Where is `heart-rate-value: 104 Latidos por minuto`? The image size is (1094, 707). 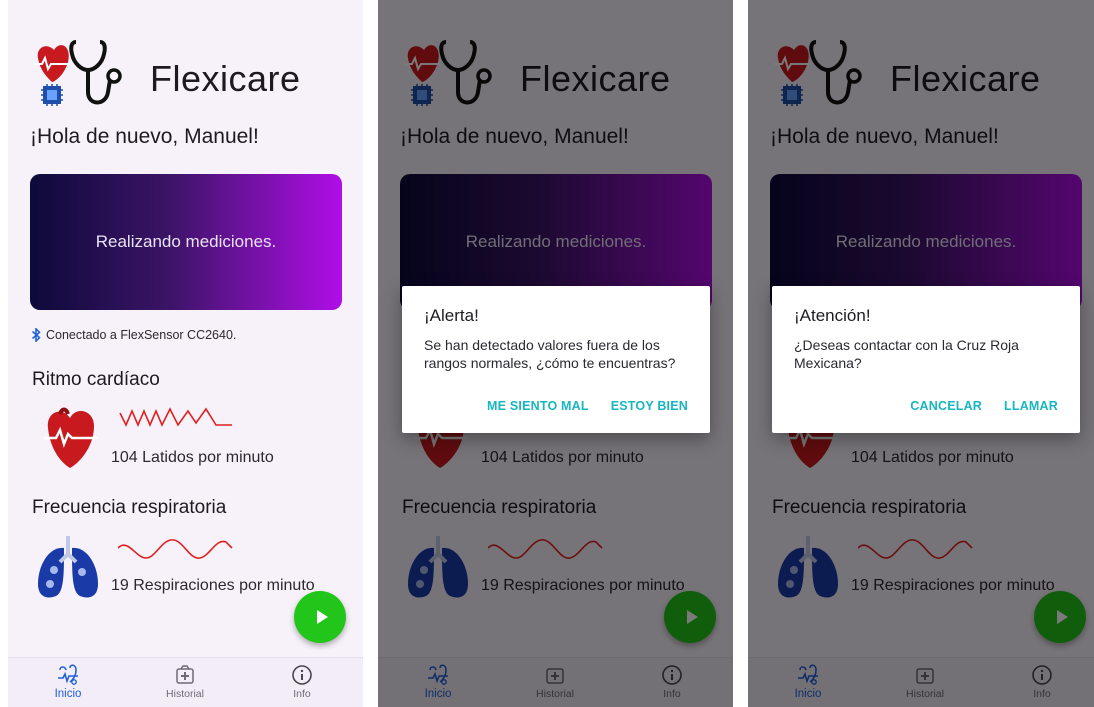
heart-rate-value: 104 Latidos por minuto is located at coordinates (192, 457).